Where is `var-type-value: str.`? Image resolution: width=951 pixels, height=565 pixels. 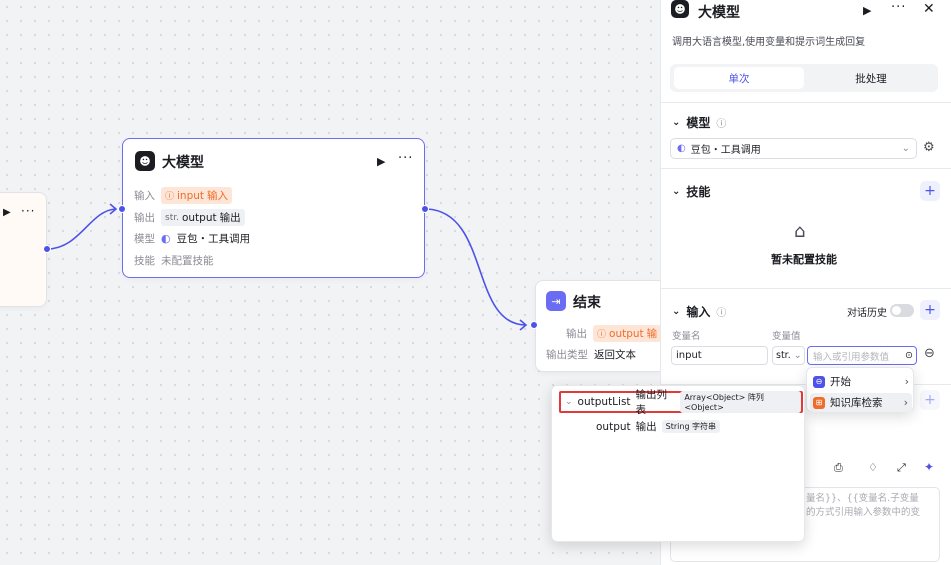
var-type-value: str. is located at coordinates (783, 355).